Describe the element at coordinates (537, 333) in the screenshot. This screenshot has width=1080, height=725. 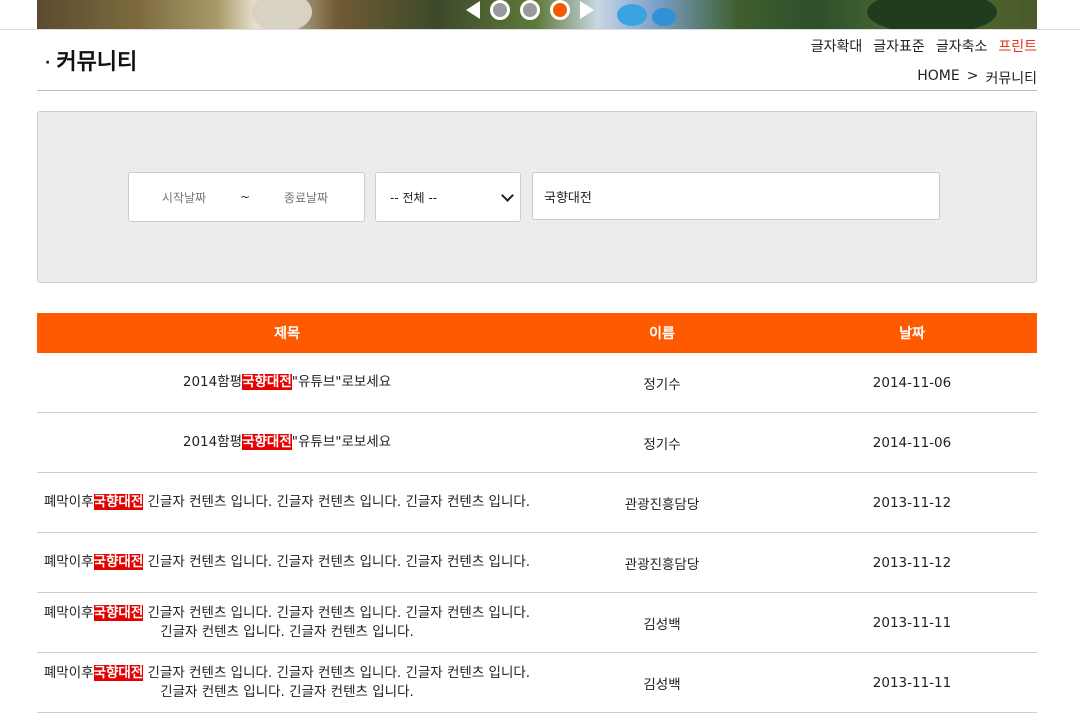
I see `table-header: 제목 이름 날짜` at that location.